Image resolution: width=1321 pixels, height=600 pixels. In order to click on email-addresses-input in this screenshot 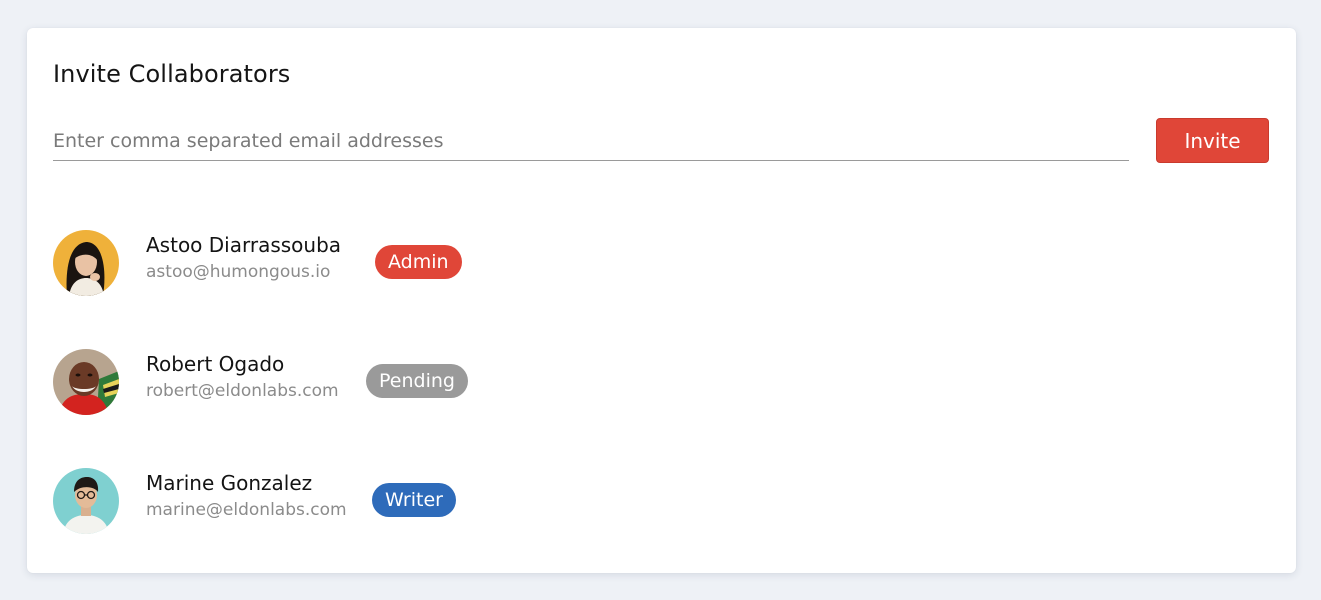, I will do `click(591, 141)`.